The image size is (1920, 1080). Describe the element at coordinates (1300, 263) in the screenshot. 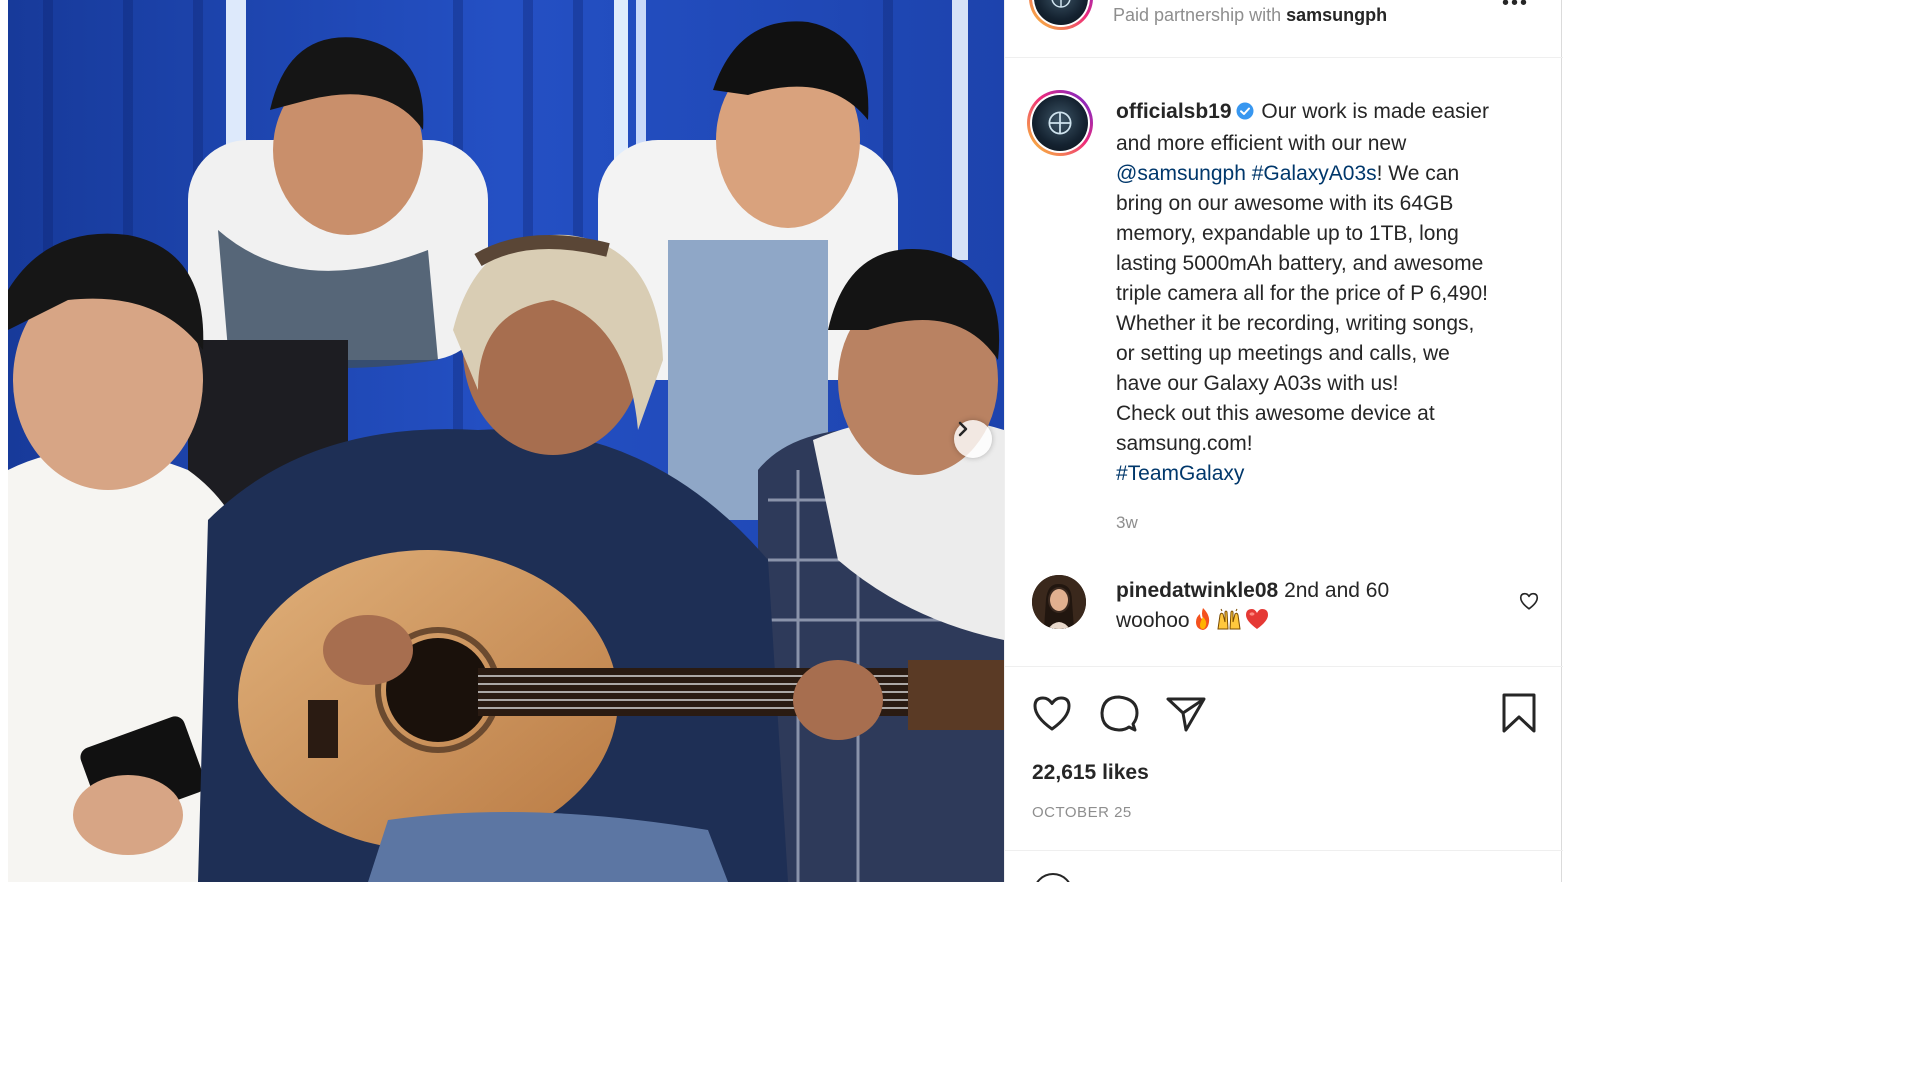

I see `caption-text: lasting 5000mAh battery, and awesome` at that location.